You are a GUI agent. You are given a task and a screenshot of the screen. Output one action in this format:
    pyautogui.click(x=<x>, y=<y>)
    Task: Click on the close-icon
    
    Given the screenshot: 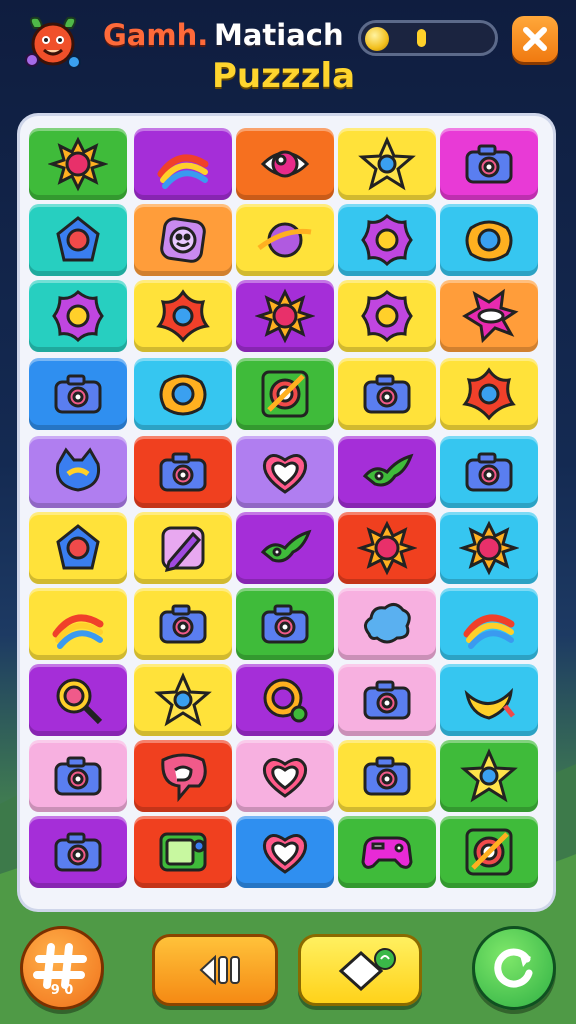 What is the action you would take?
    pyautogui.click(x=535, y=39)
    